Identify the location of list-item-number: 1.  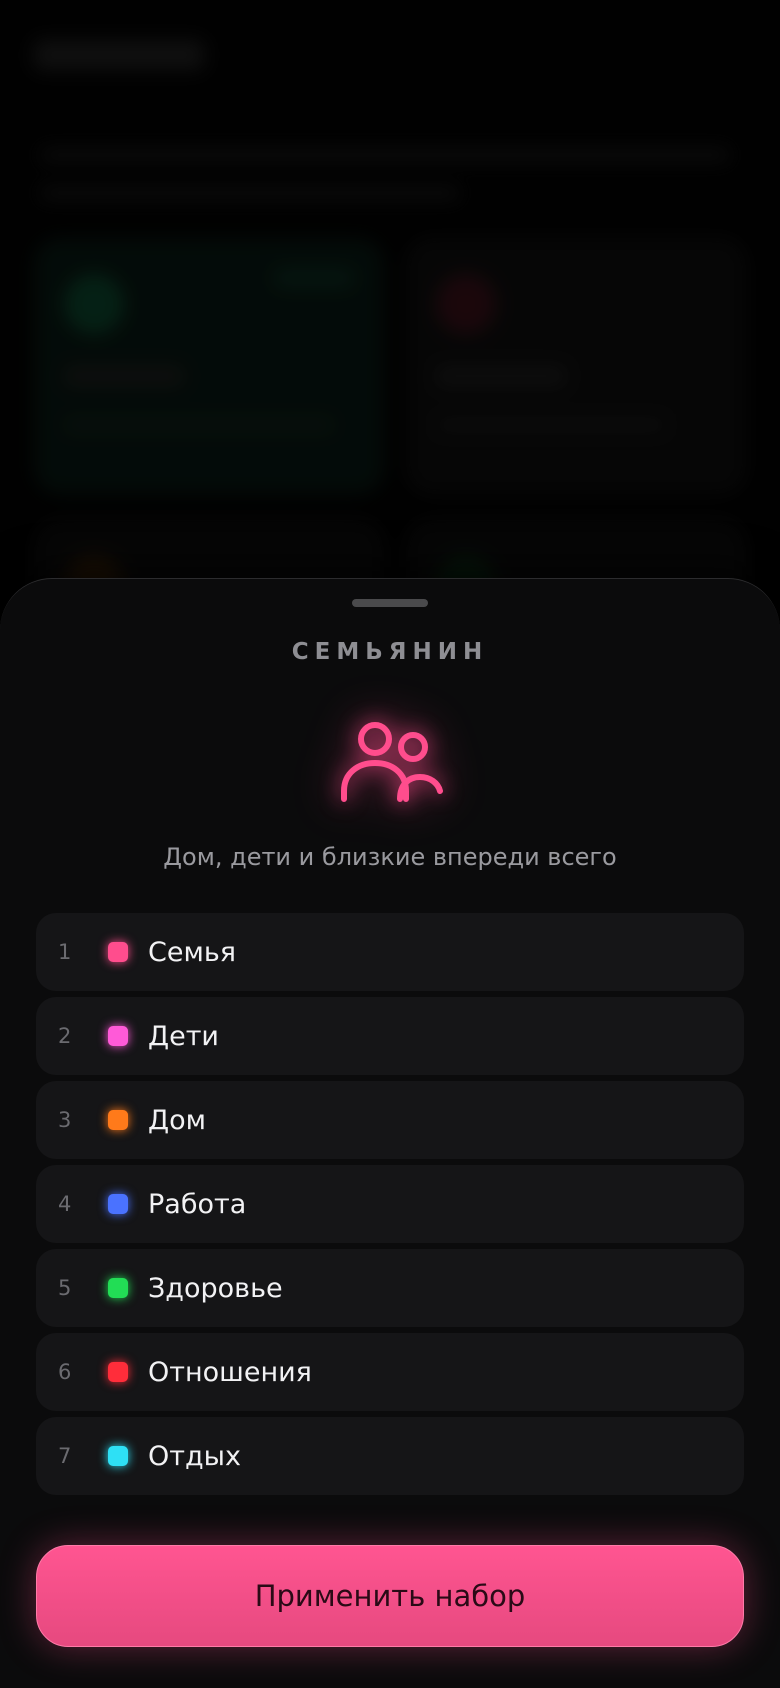
(65, 952).